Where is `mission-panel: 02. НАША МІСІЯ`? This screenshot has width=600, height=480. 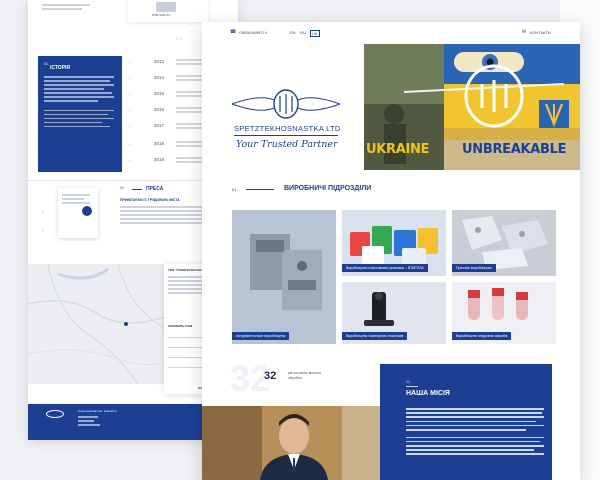
mission-panel: 02. НАША МІСІЯ is located at coordinates (466, 422).